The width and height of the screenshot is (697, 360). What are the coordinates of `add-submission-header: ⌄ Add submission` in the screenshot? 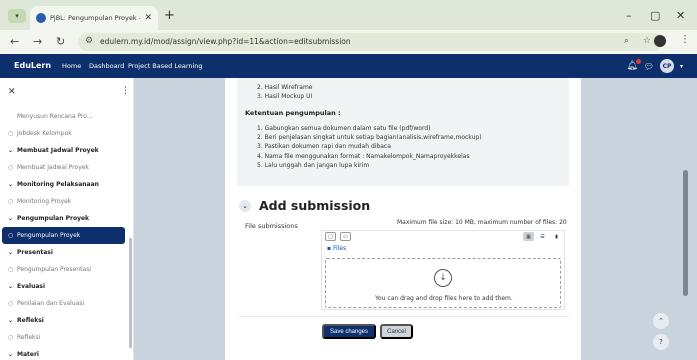 It's located at (304, 205).